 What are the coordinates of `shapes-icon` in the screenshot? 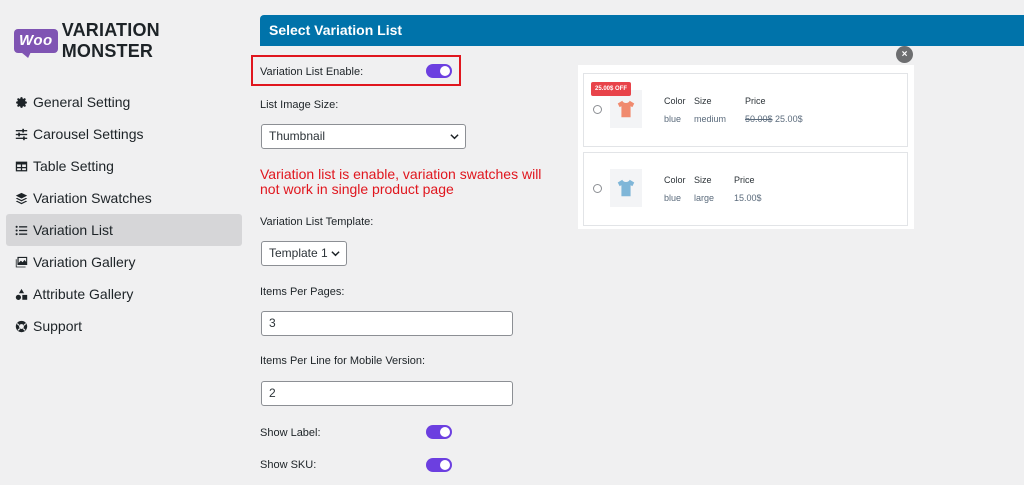 It's located at (21, 294).